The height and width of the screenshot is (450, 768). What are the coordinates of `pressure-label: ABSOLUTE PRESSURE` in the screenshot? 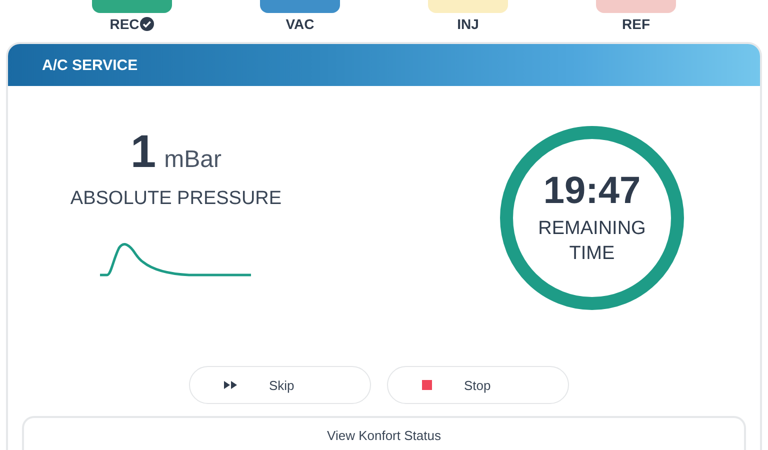 It's located at (176, 199).